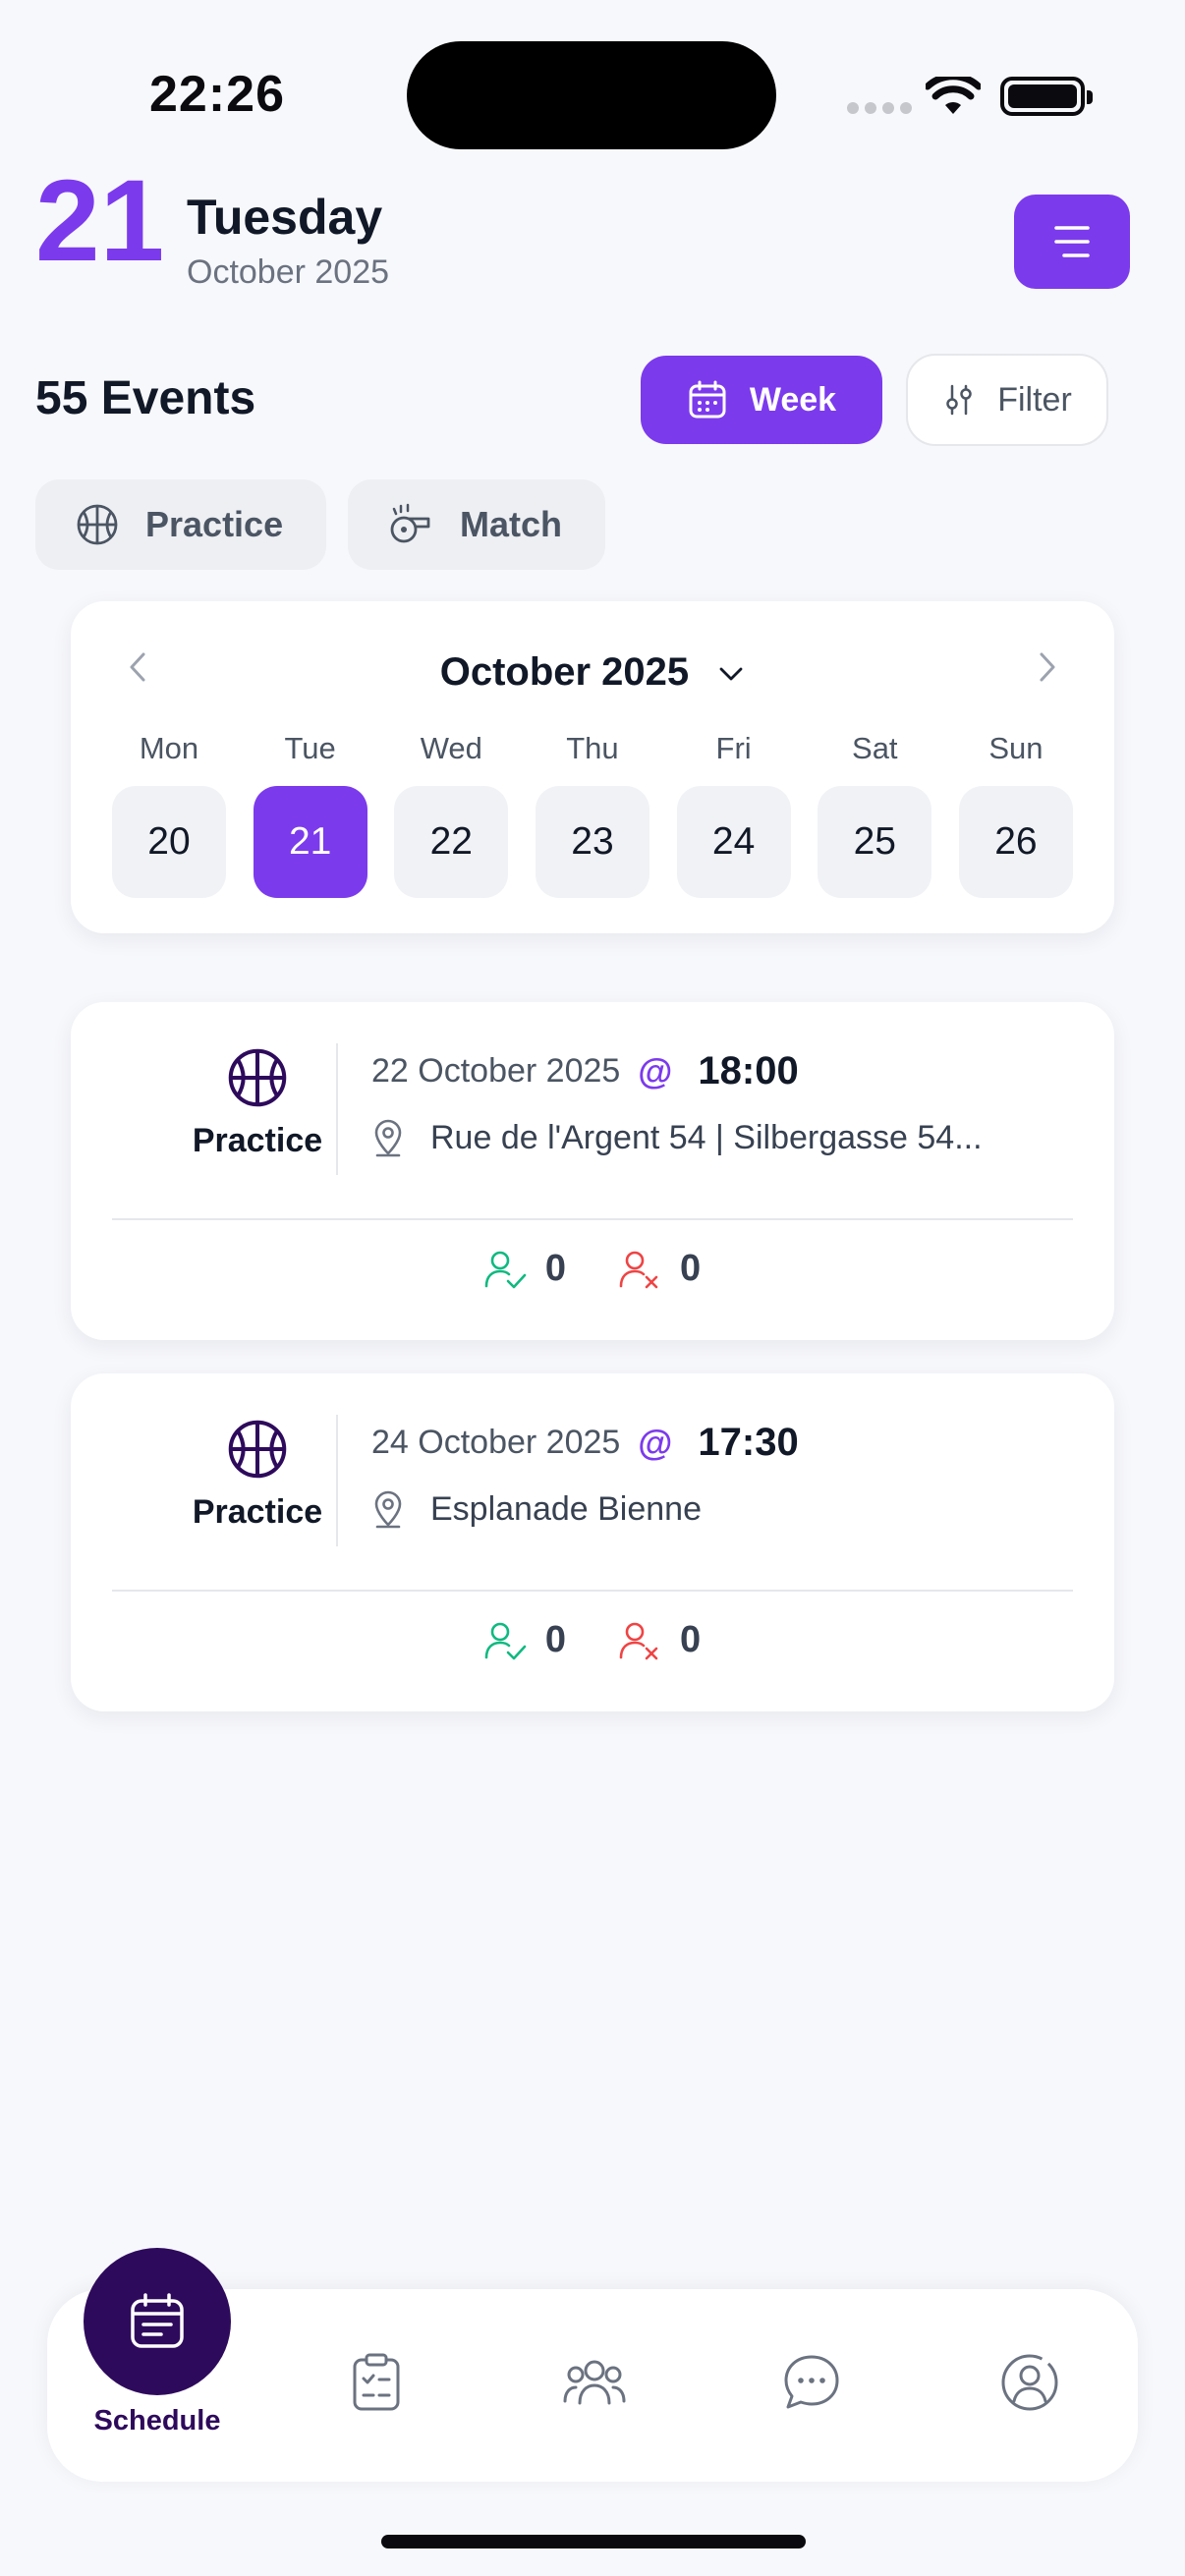 The image size is (1185, 2576). I want to click on menu-button, so click(1072, 242).